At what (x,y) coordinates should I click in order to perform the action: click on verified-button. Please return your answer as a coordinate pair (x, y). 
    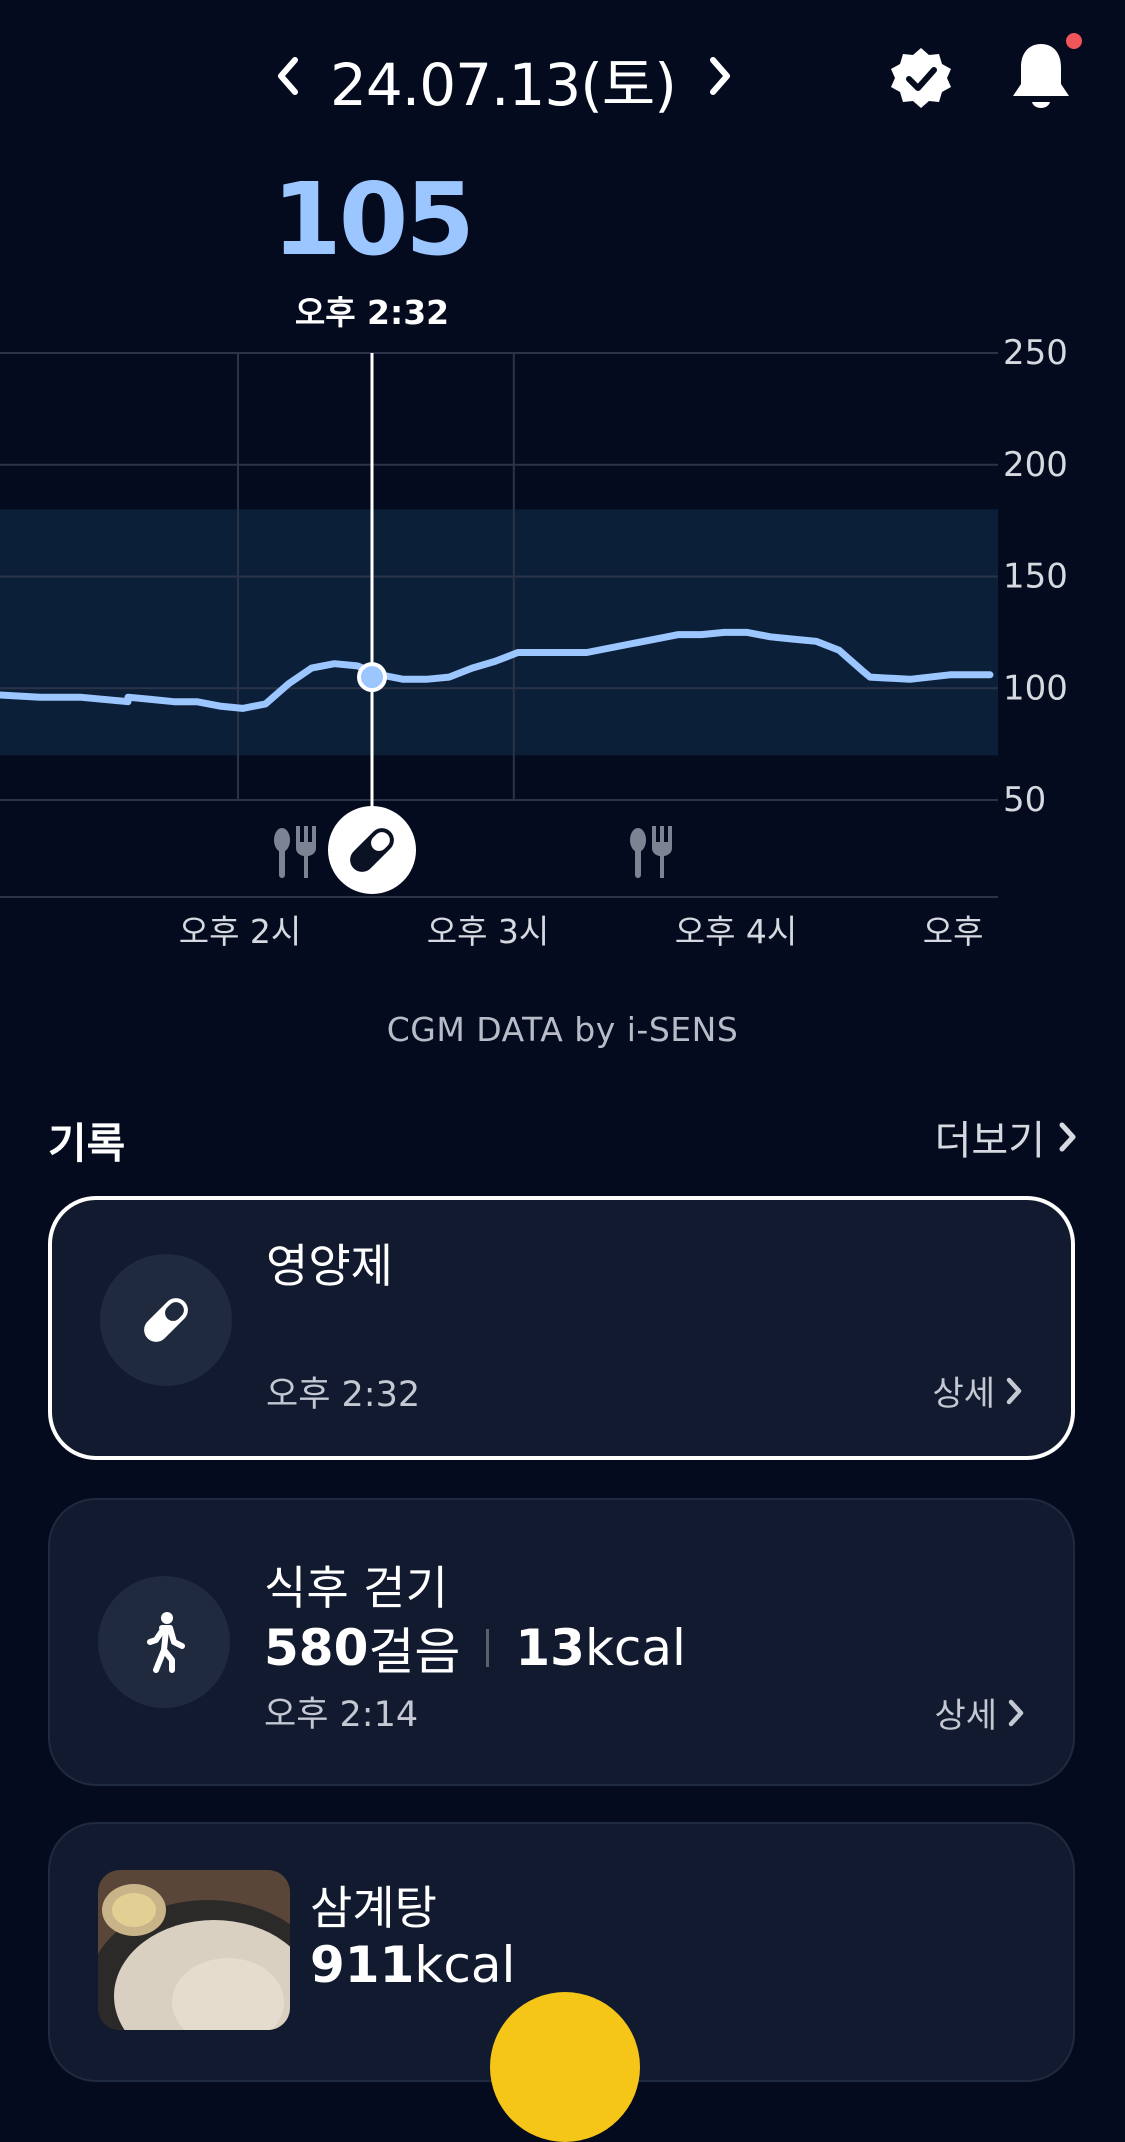
    Looking at the image, I should click on (921, 80).